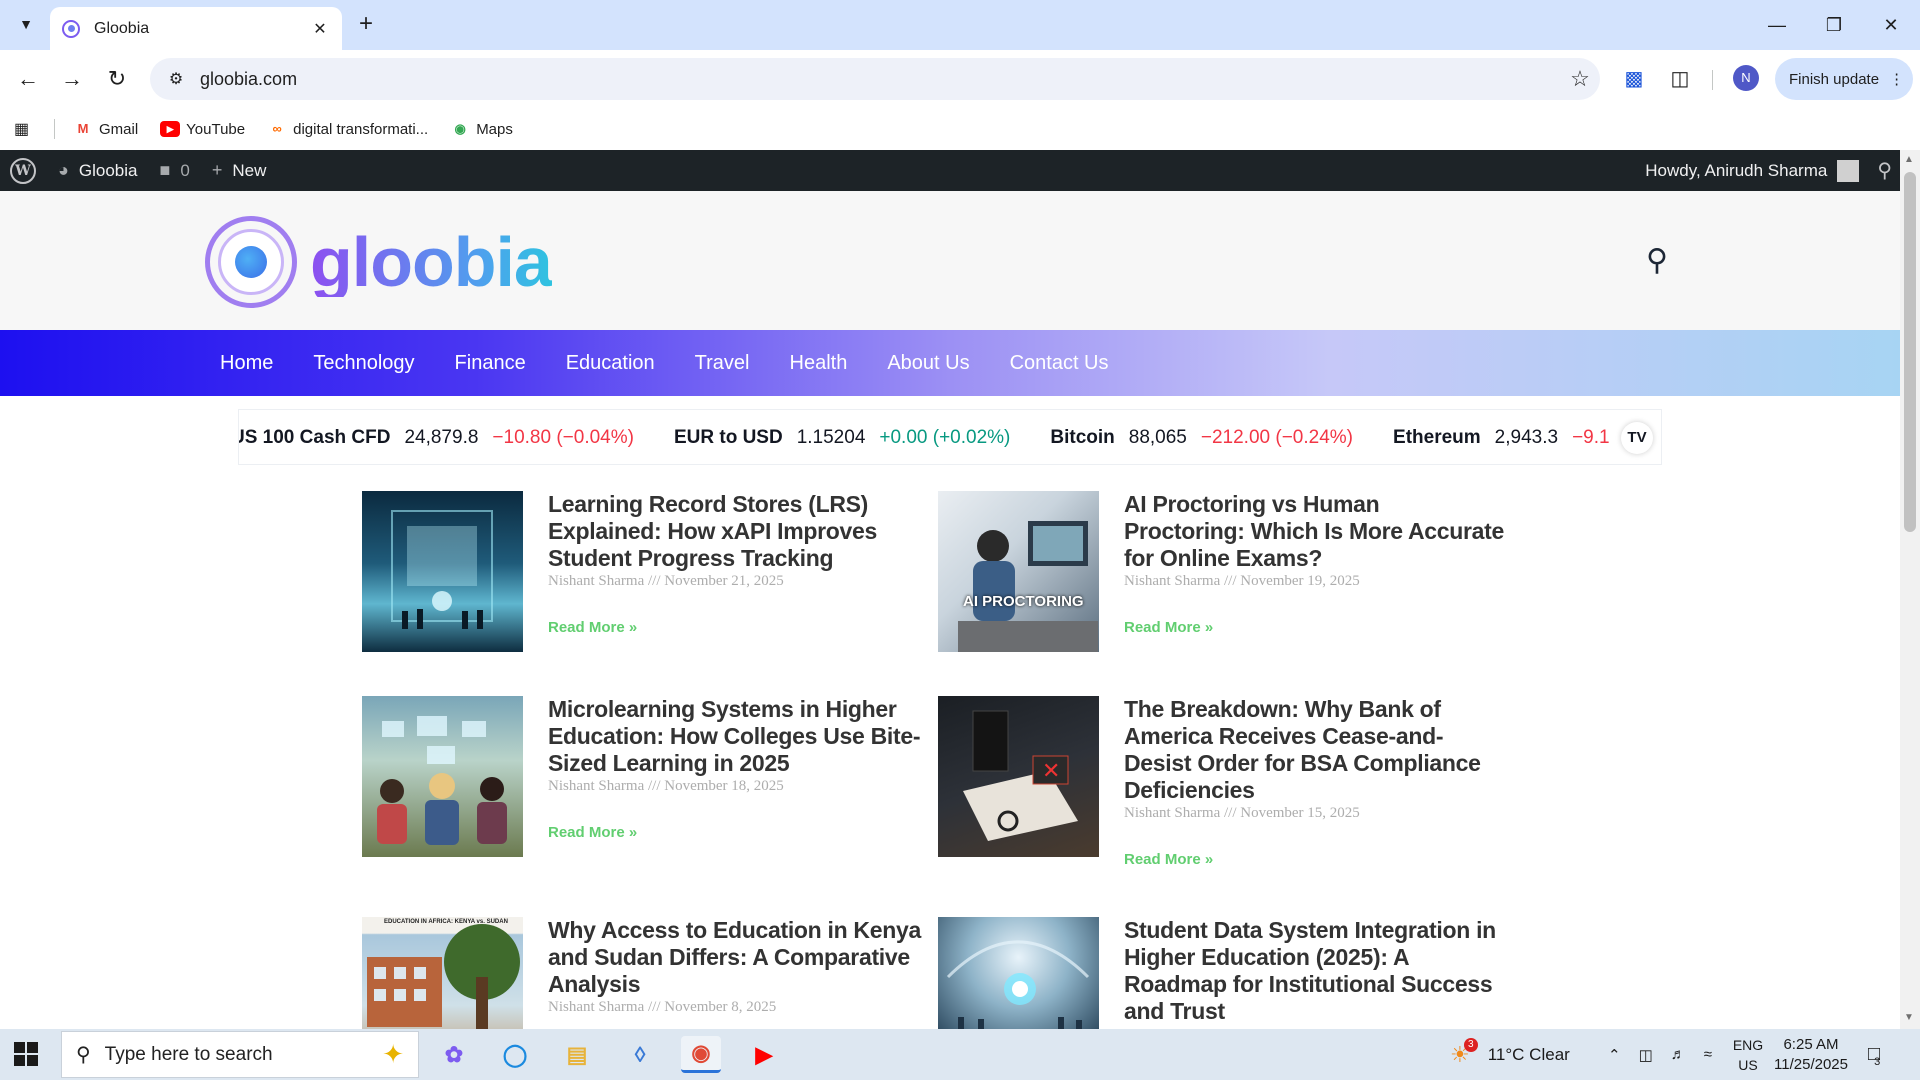 This screenshot has width=1920, height=1080. What do you see at coordinates (1811, 1055) in the screenshot?
I see `system-clock: 6:25 AM 11/25/2025` at bounding box center [1811, 1055].